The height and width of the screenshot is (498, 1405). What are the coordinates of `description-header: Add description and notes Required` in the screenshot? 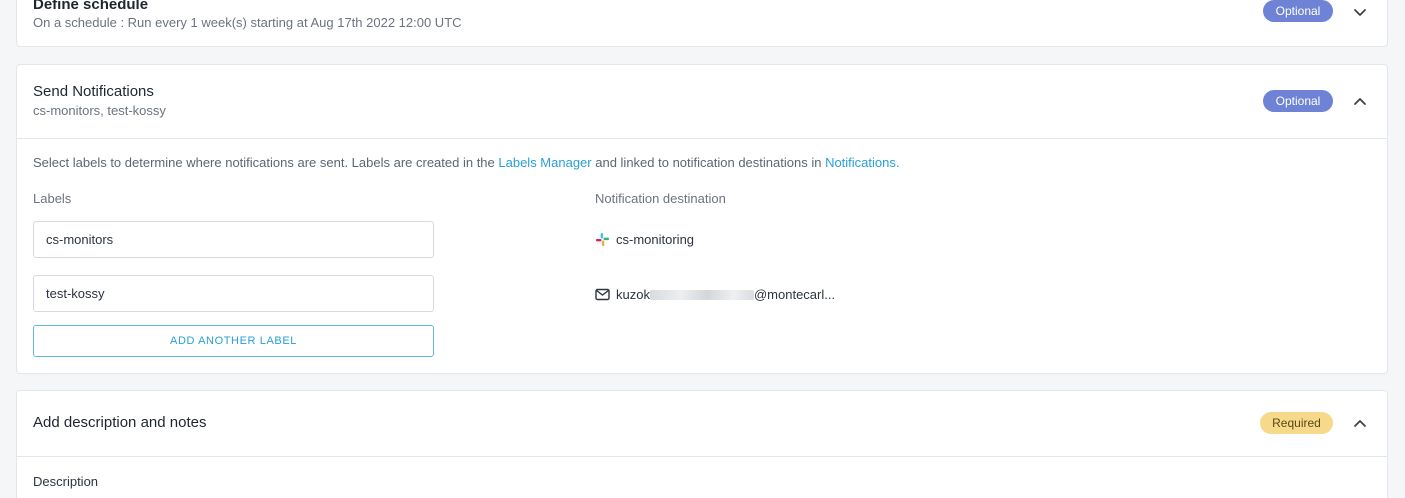 It's located at (702, 423).